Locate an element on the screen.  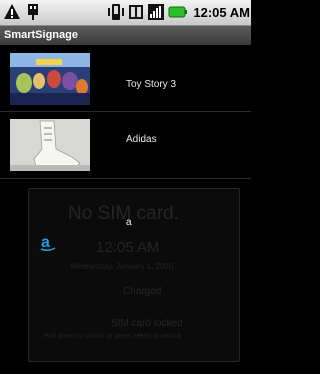
vibrate-icon is located at coordinates (116, 12).